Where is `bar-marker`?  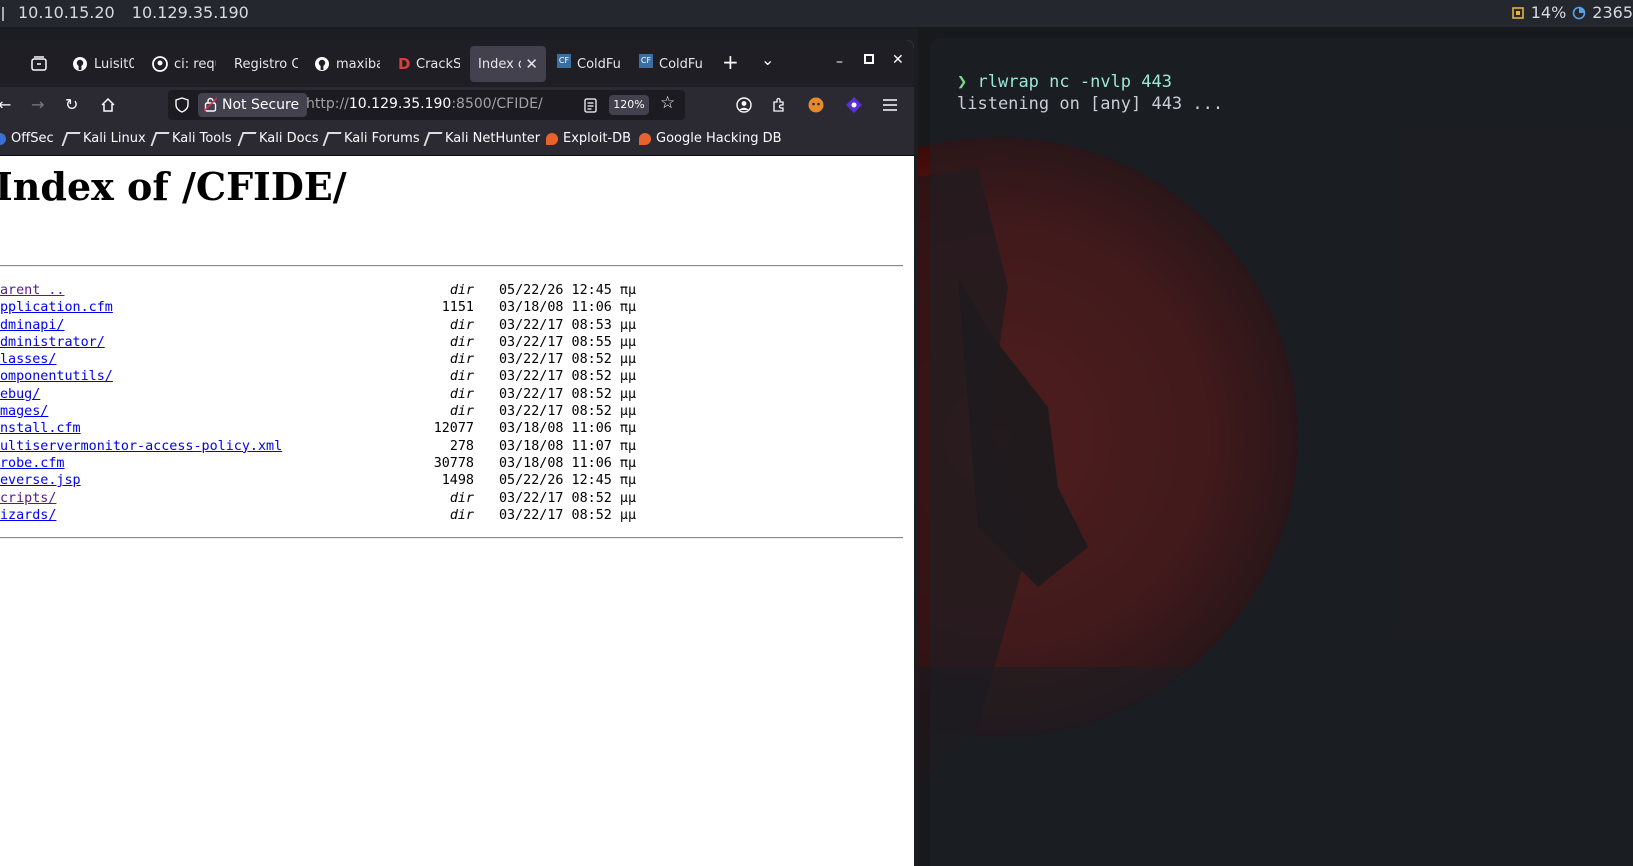
bar-marker is located at coordinates (3, 14).